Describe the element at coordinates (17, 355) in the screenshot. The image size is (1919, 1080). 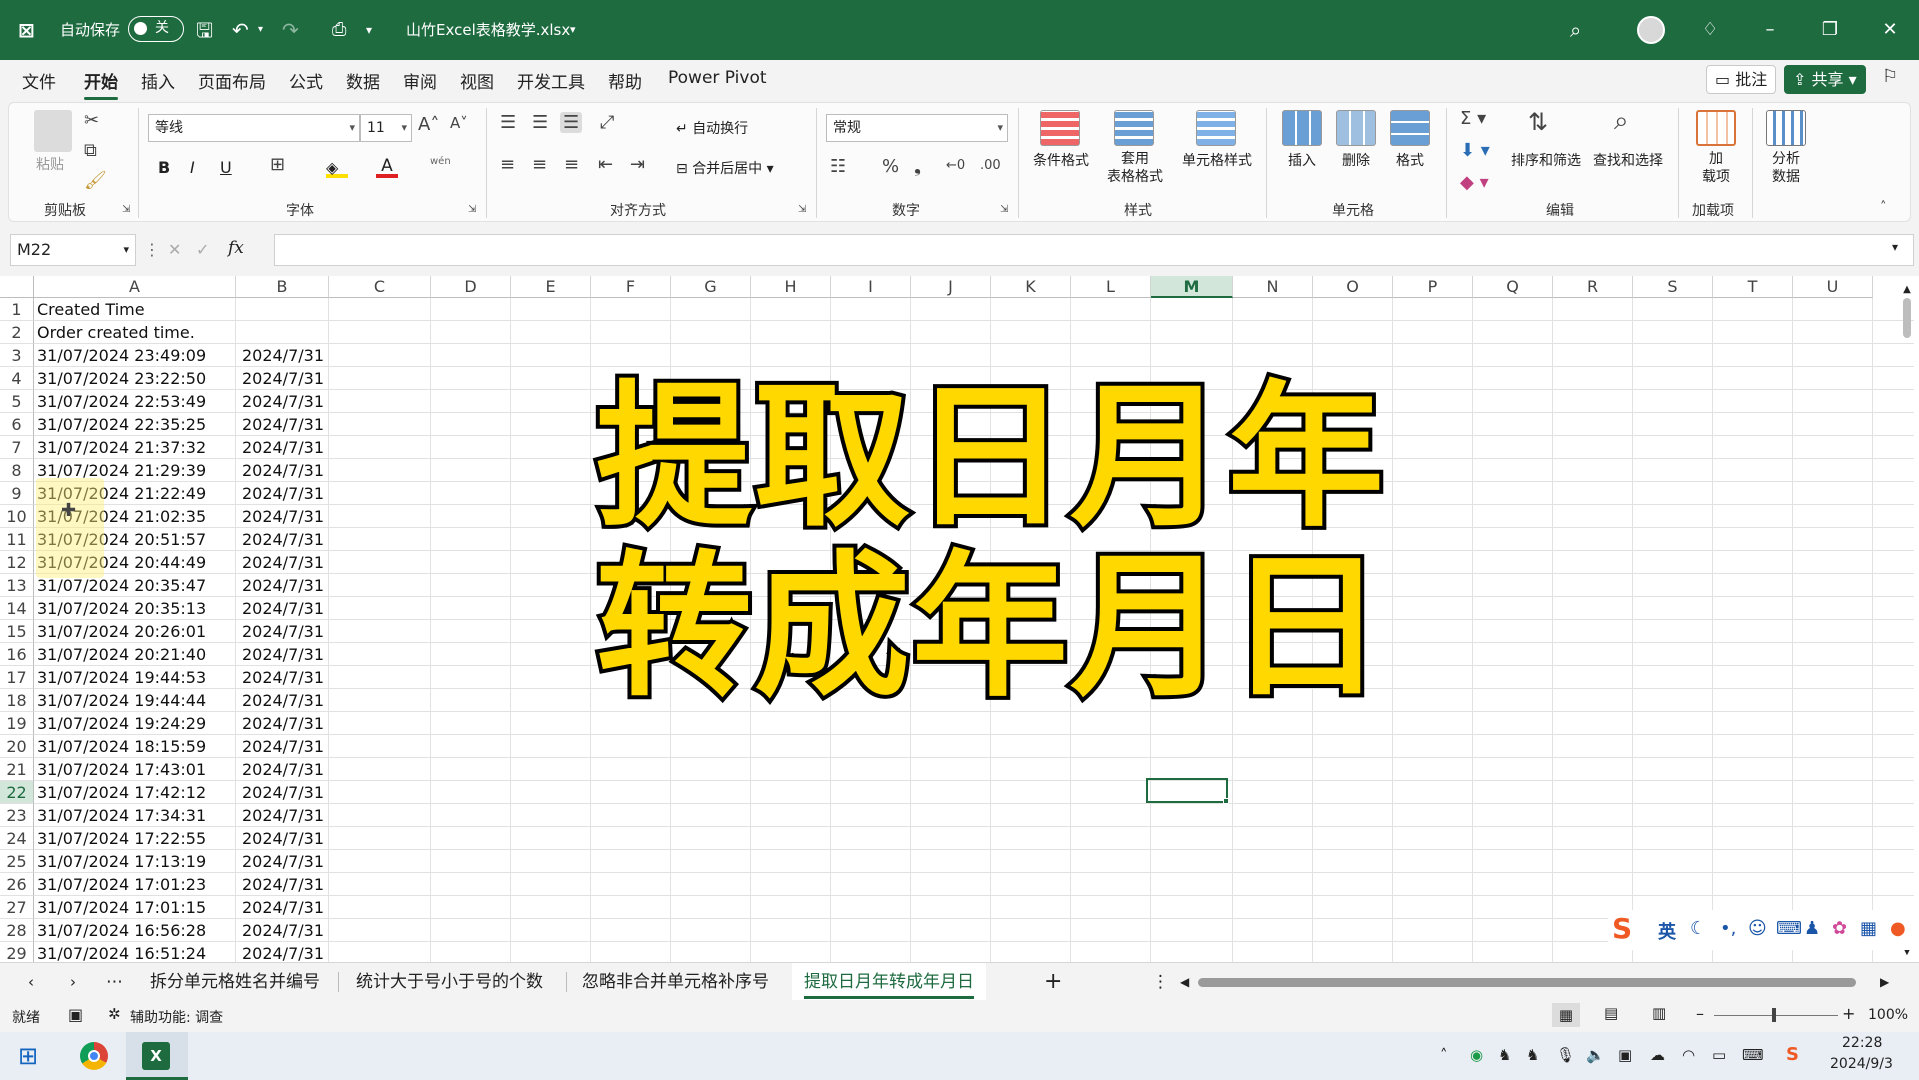
I see `row-header: 3` at that location.